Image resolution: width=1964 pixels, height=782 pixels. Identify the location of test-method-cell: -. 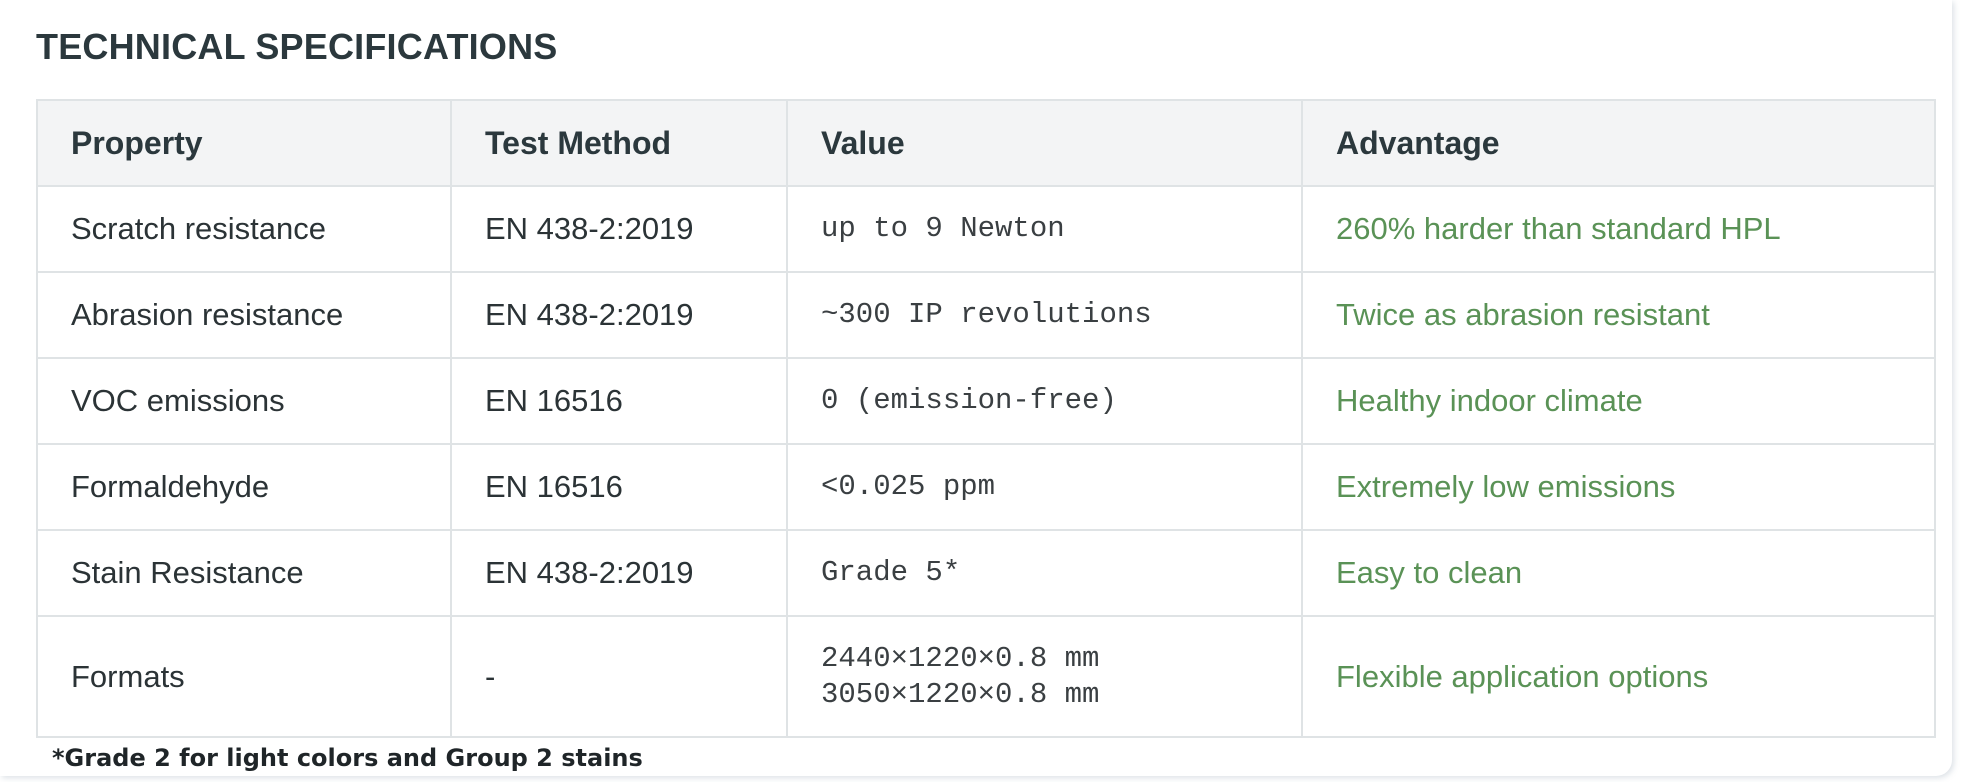
(619, 676).